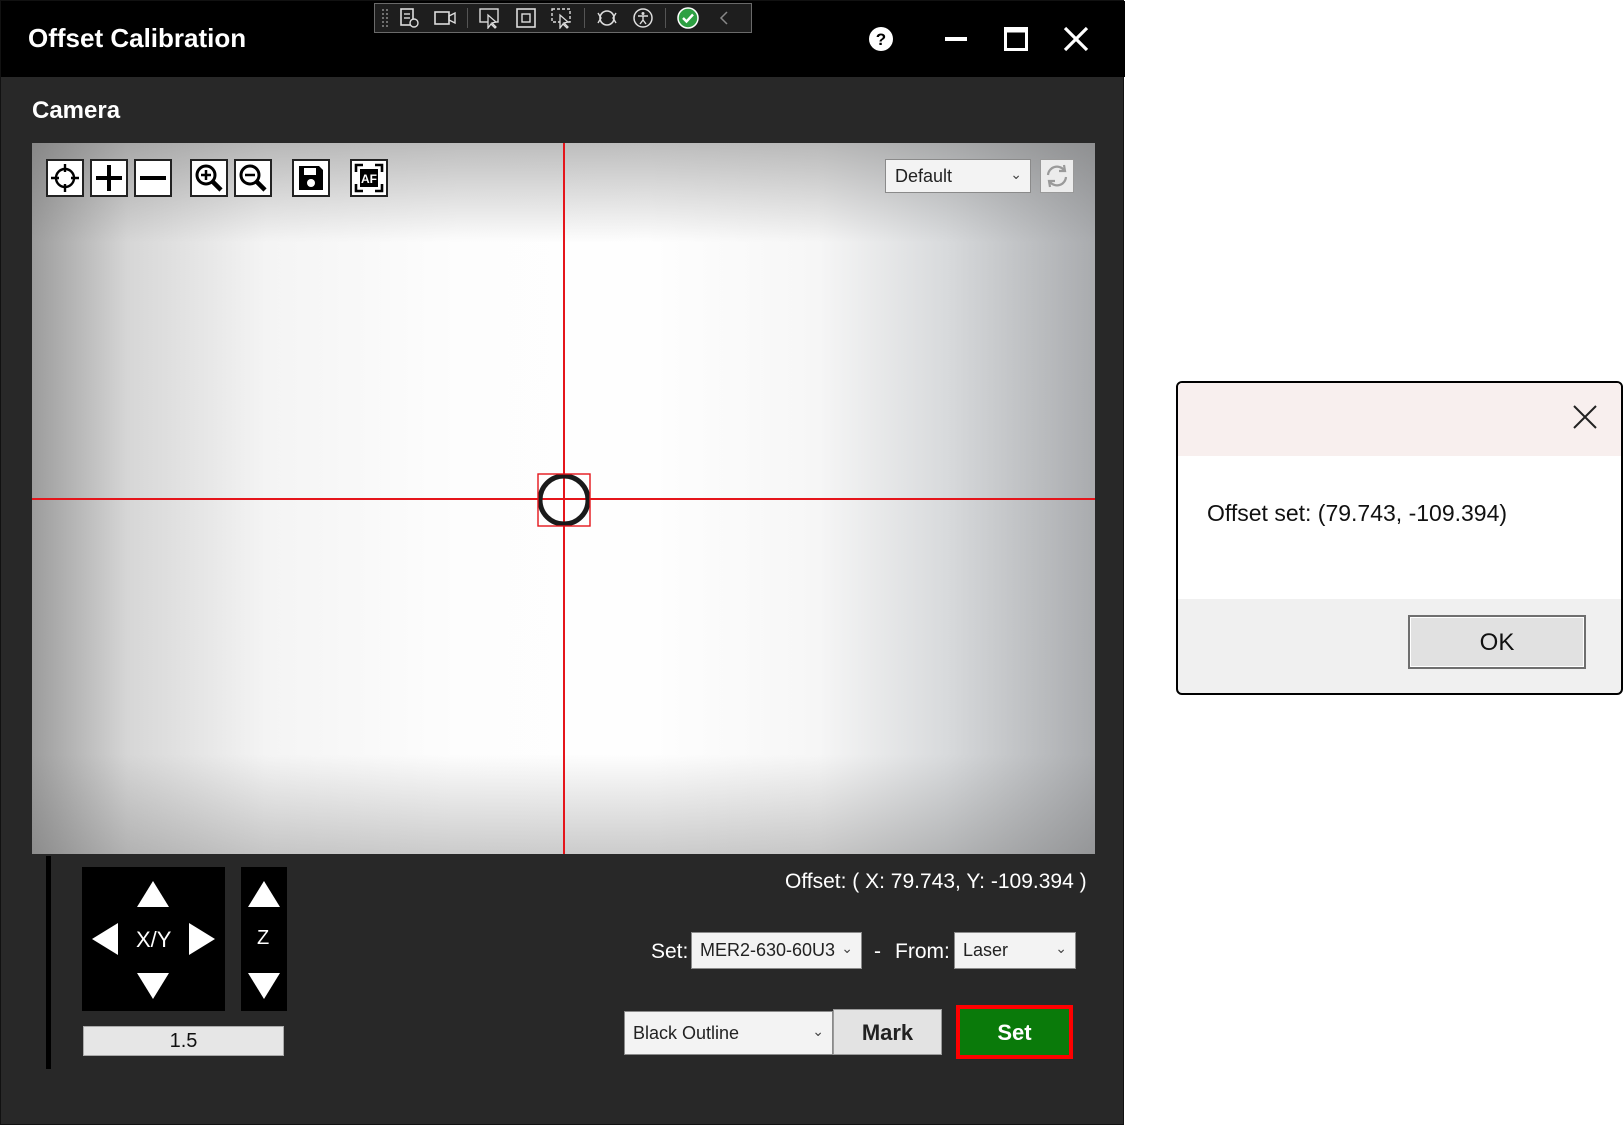 The width and height of the screenshot is (1623, 1125). What do you see at coordinates (924, 176) in the screenshot?
I see `camera-preset-value: Default` at bounding box center [924, 176].